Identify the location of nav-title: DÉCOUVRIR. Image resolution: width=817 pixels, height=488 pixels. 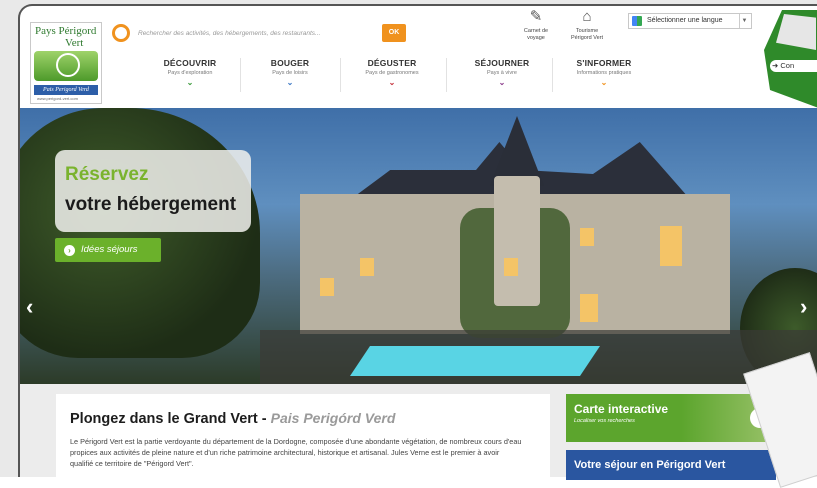
(190, 63).